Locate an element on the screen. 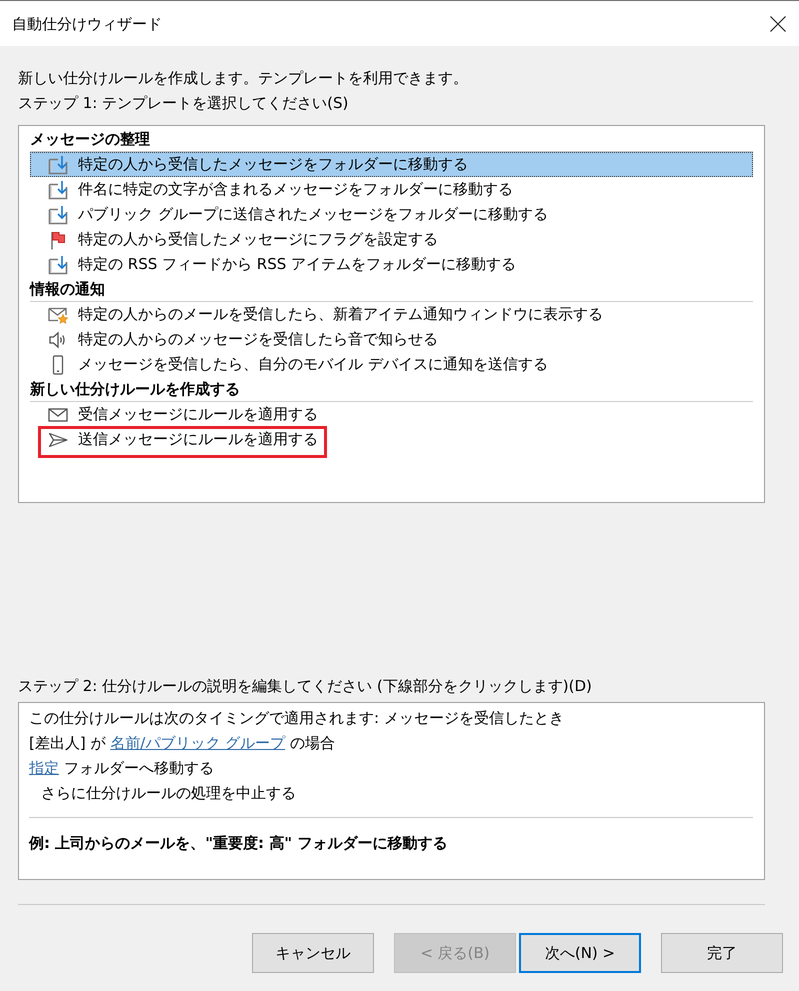  template-item: 送信メッセージにルールを適用する is located at coordinates (391, 439).